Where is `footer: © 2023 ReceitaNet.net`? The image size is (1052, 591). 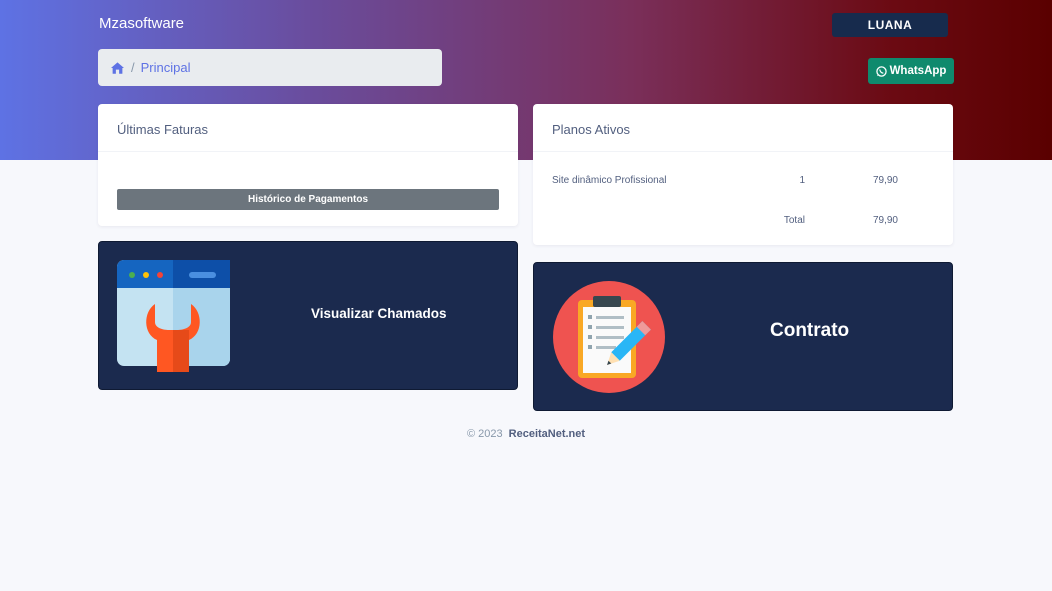
footer: © 2023 ReceitaNet.net is located at coordinates (526, 434).